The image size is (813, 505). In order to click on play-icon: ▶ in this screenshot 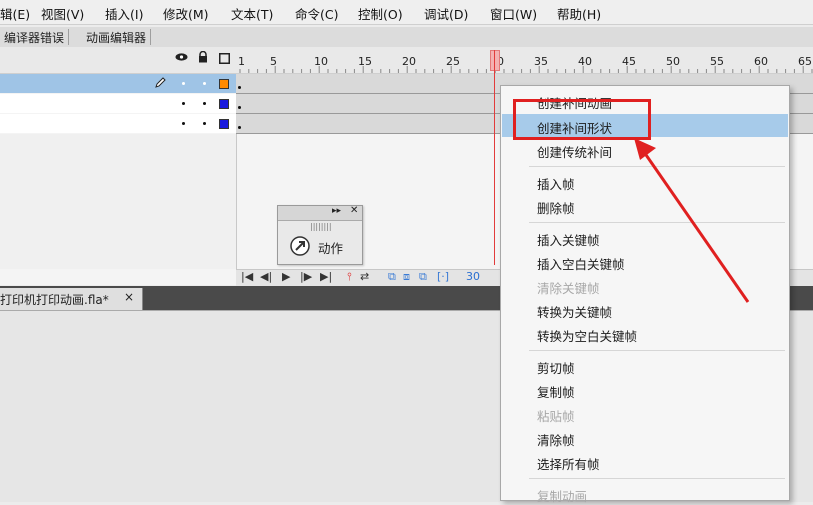, I will do `click(286, 276)`.